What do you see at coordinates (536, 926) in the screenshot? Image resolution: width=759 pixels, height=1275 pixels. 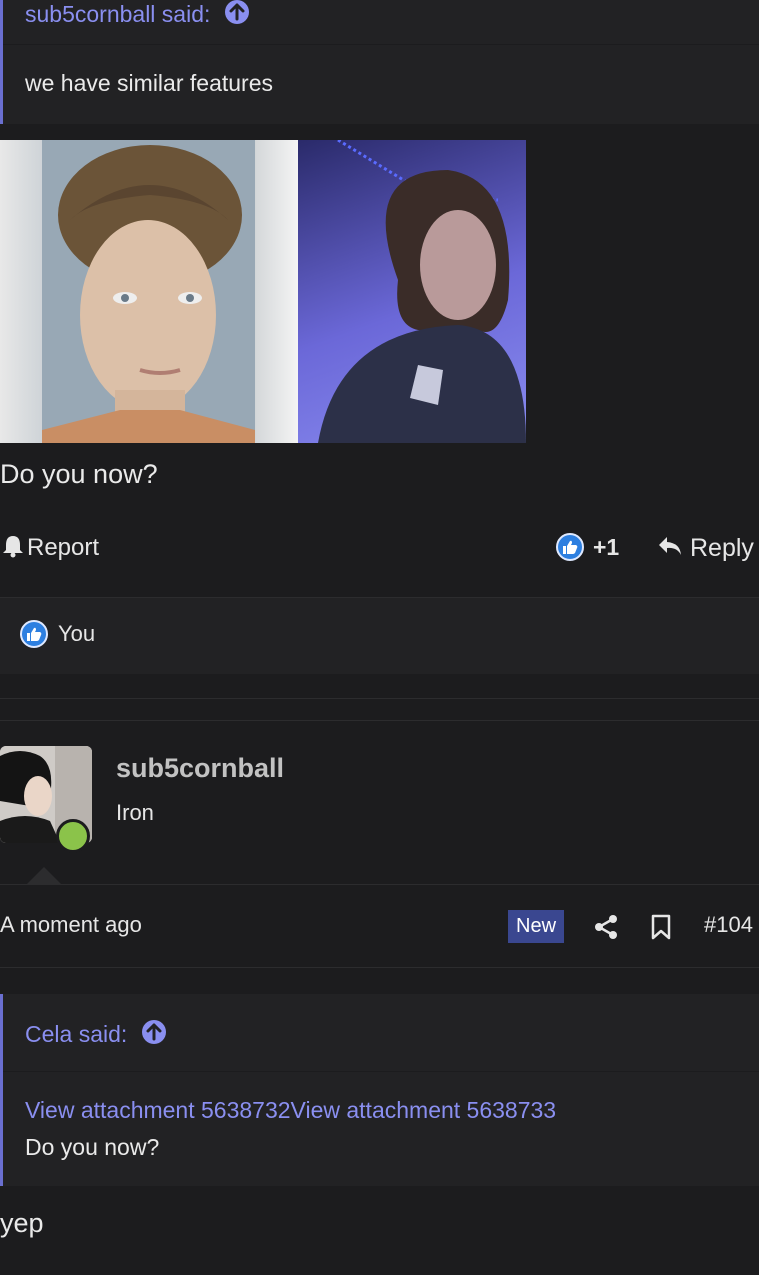 I see `new-badge: New` at bounding box center [536, 926].